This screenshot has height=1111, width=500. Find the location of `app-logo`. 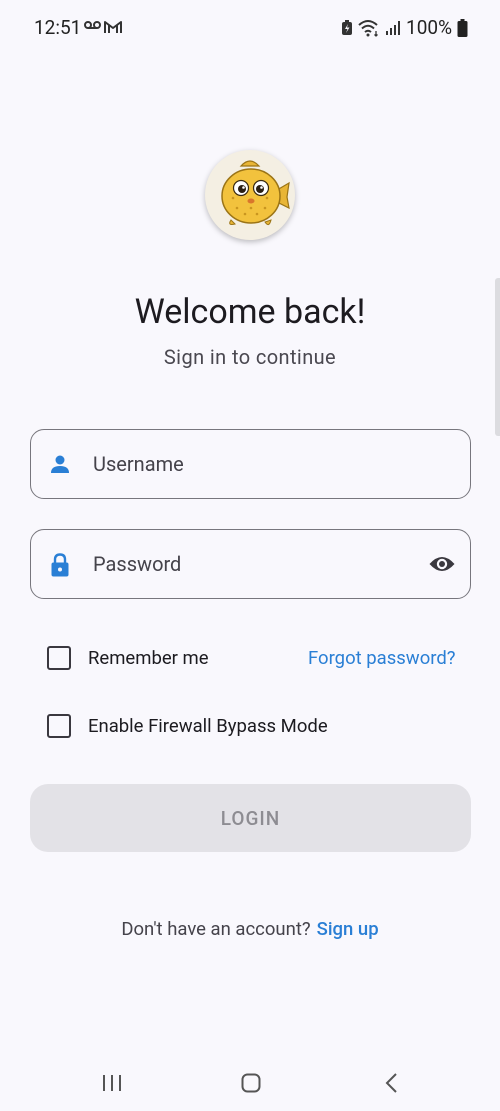

app-logo is located at coordinates (250, 195).